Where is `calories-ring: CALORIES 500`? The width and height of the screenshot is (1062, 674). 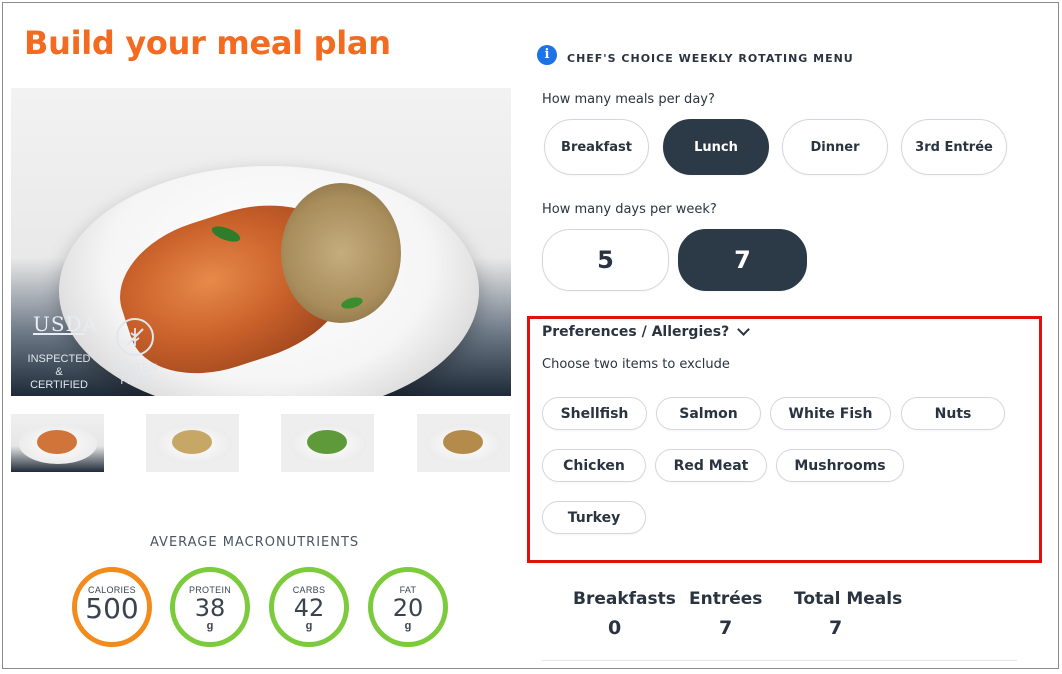 calories-ring: CALORIES 500 is located at coordinates (112, 607).